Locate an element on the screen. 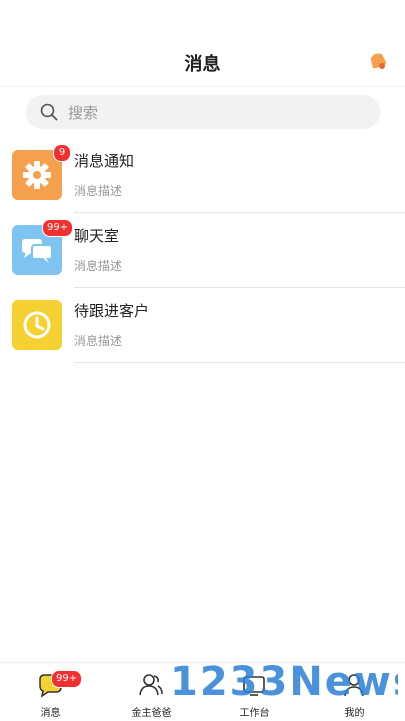 The image size is (405, 721). search-bar is located at coordinates (203, 112).